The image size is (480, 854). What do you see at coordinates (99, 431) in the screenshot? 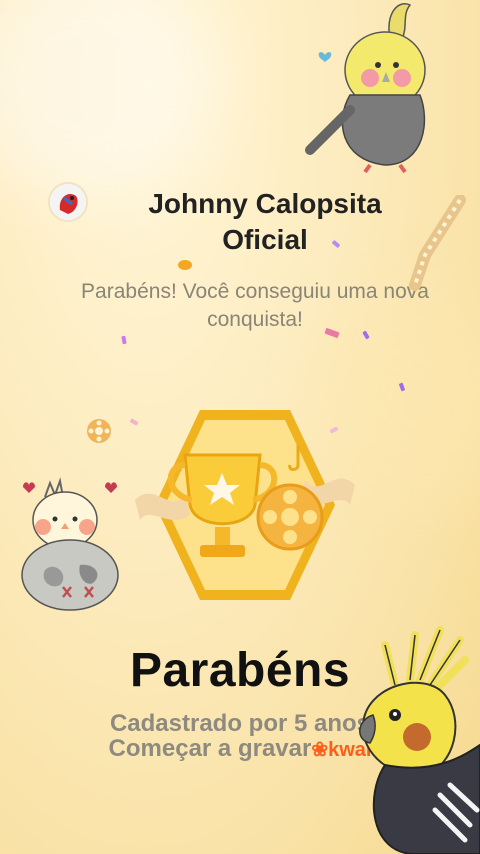
I see `film-reel-icon` at bounding box center [99, 431].